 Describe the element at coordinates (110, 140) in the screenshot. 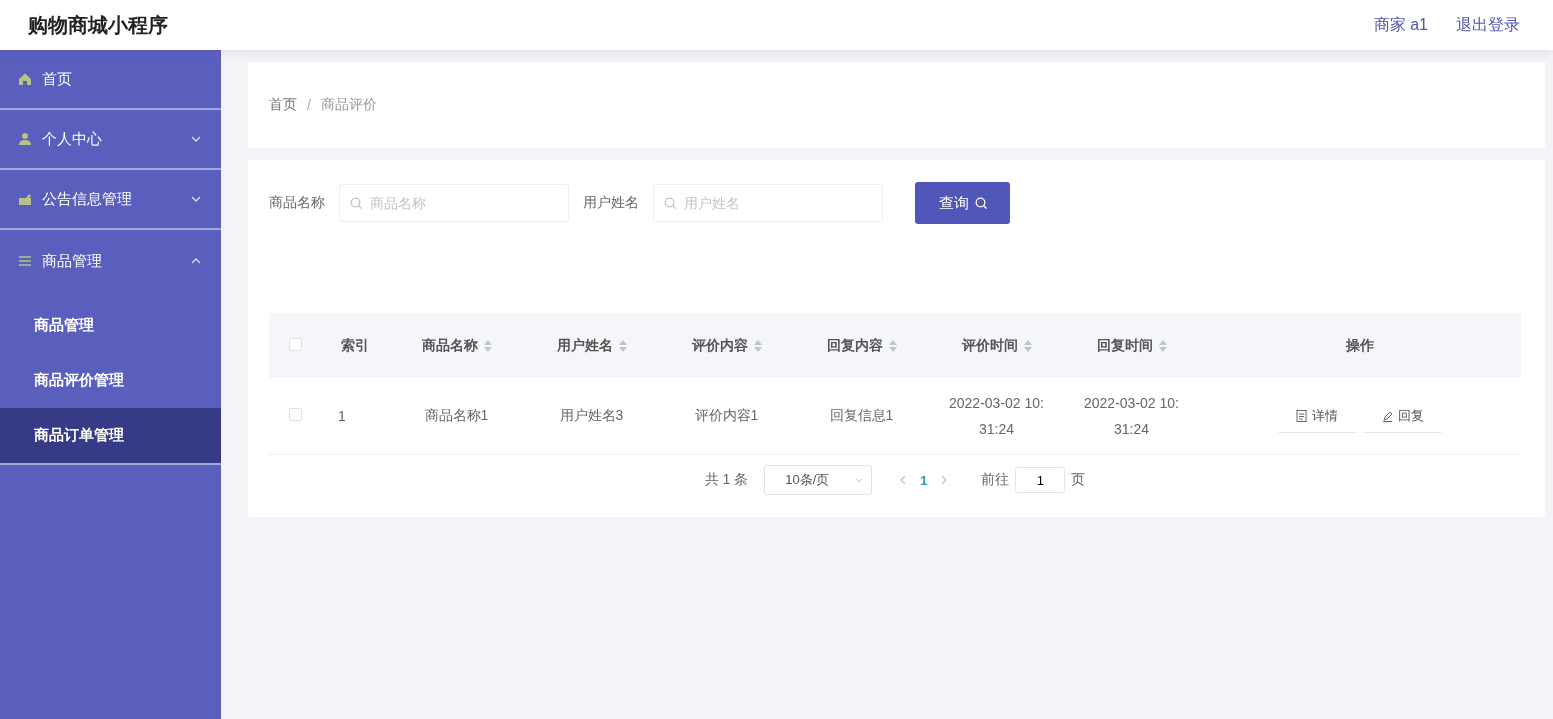

I see `sidebar-item: 个人中心` at that location.